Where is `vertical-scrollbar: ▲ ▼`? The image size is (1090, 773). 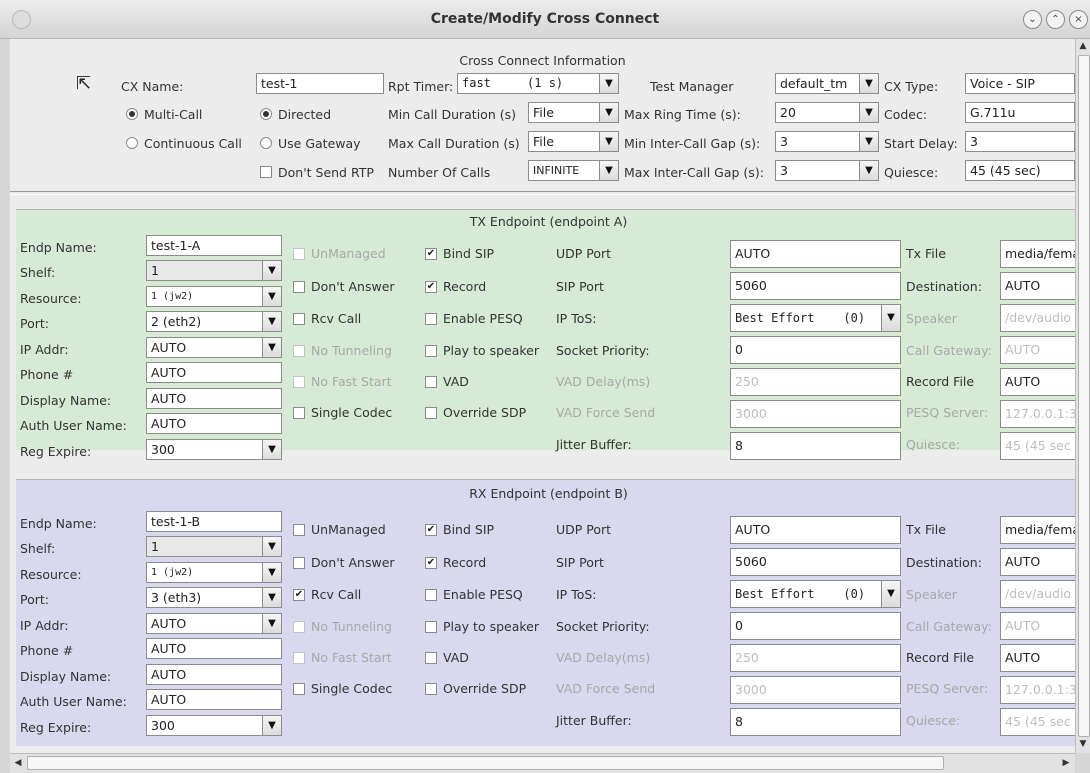
vertical-scrollbar: ▲ ▼ is located at coordinates (1082, 396).